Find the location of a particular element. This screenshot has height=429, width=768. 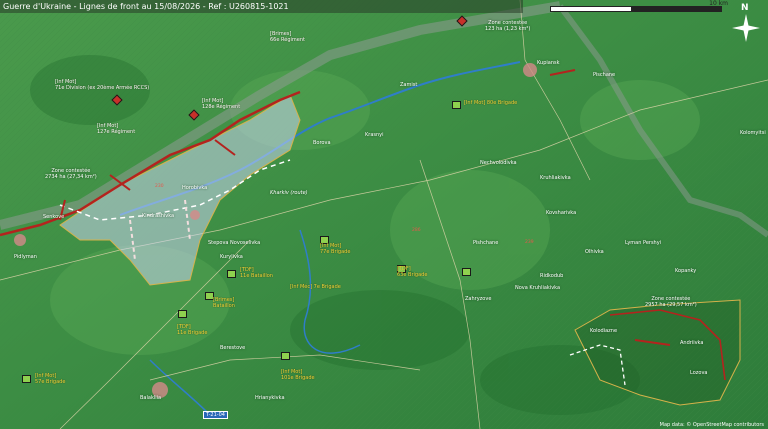

zone-area: 2957 ha (29,57 km²) is located at coordinates (671, 305).